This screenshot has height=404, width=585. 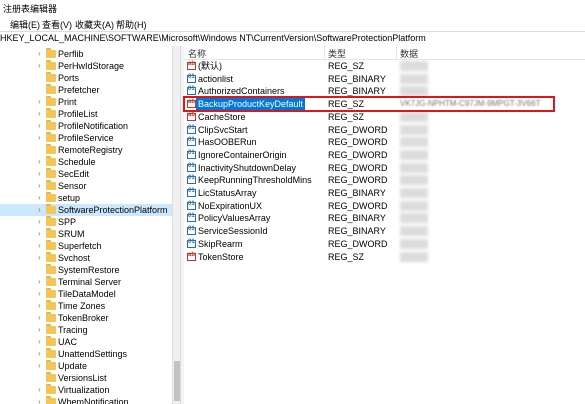 I want to click on menu-favorites: 收藏夹(A), so click(x=94, y=24).